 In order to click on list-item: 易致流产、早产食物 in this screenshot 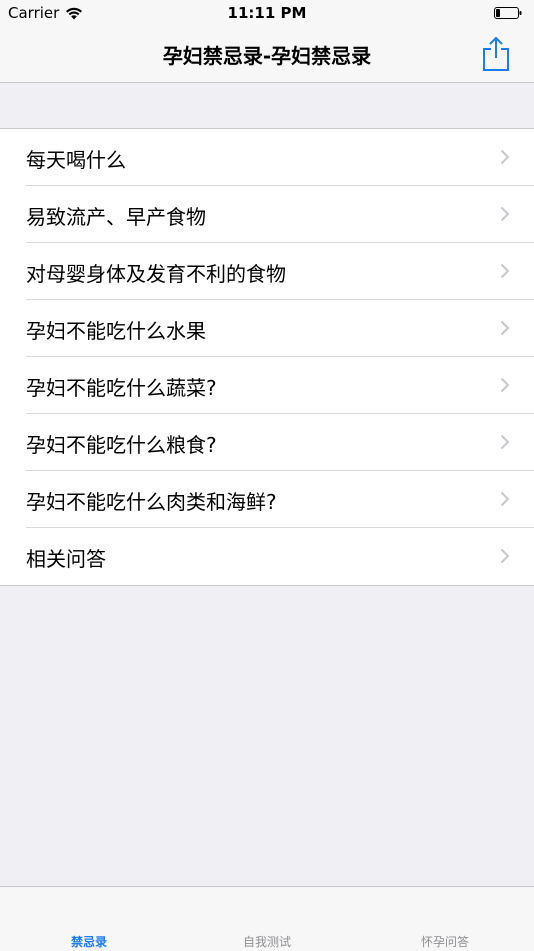, I will do `click(267, 214)`.